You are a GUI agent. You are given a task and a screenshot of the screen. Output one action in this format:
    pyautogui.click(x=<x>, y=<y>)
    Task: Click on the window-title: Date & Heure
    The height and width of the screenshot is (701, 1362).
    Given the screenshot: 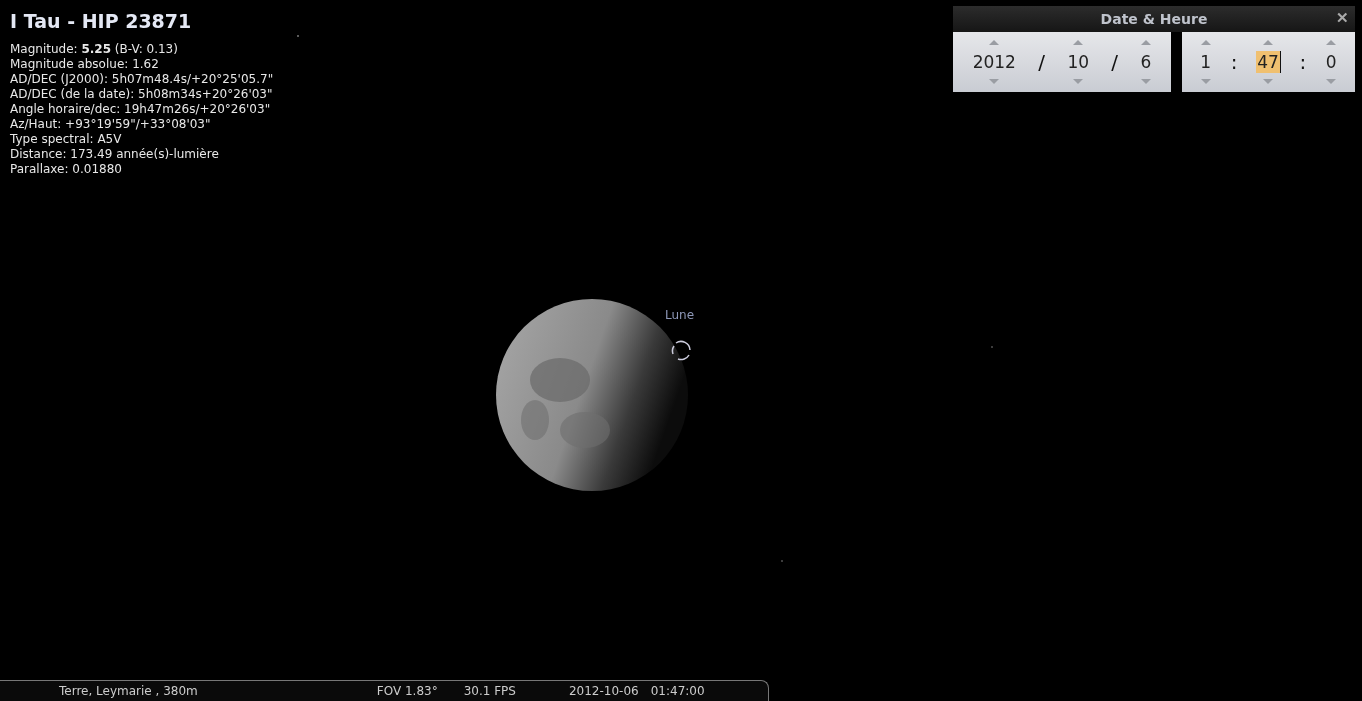 What is the action you would take?
    pyautogui.click(x=1154, y=19)
    